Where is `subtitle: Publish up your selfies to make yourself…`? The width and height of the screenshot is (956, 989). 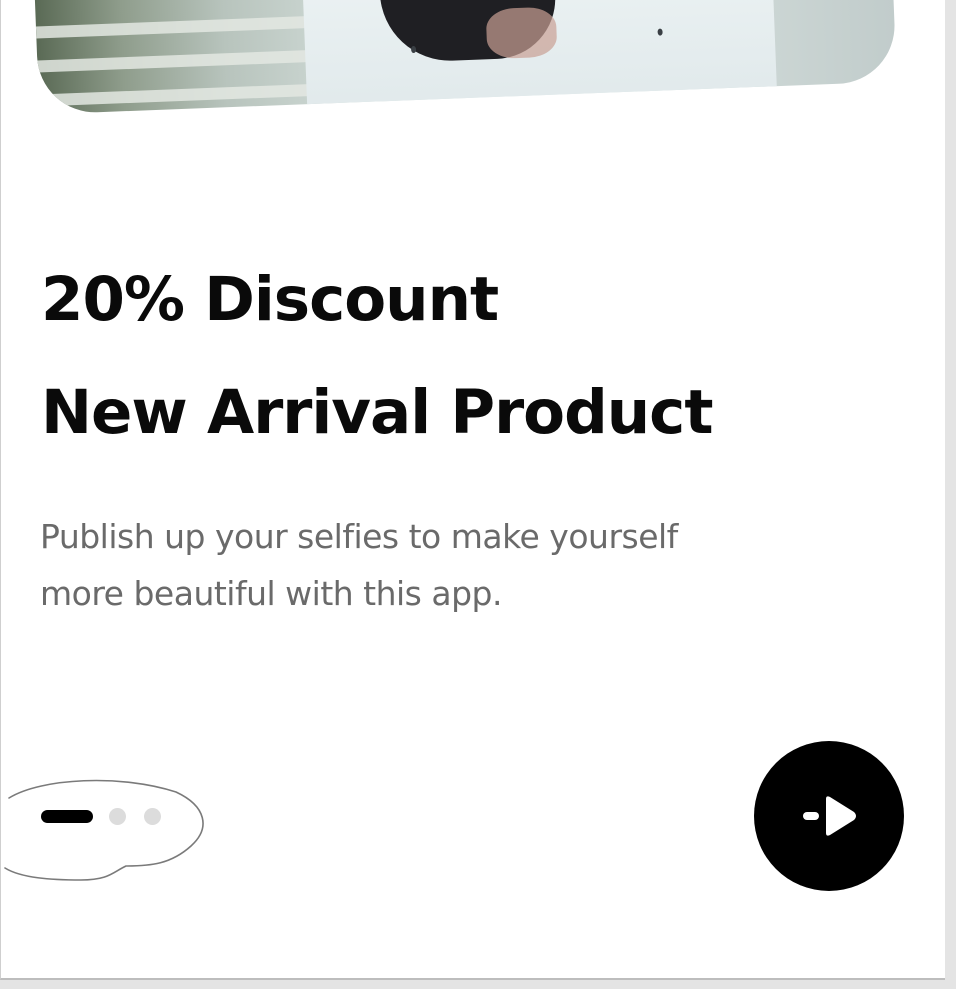 subtitle: Publish up your selfies to make yourself… is located at coordinates (435, 565).